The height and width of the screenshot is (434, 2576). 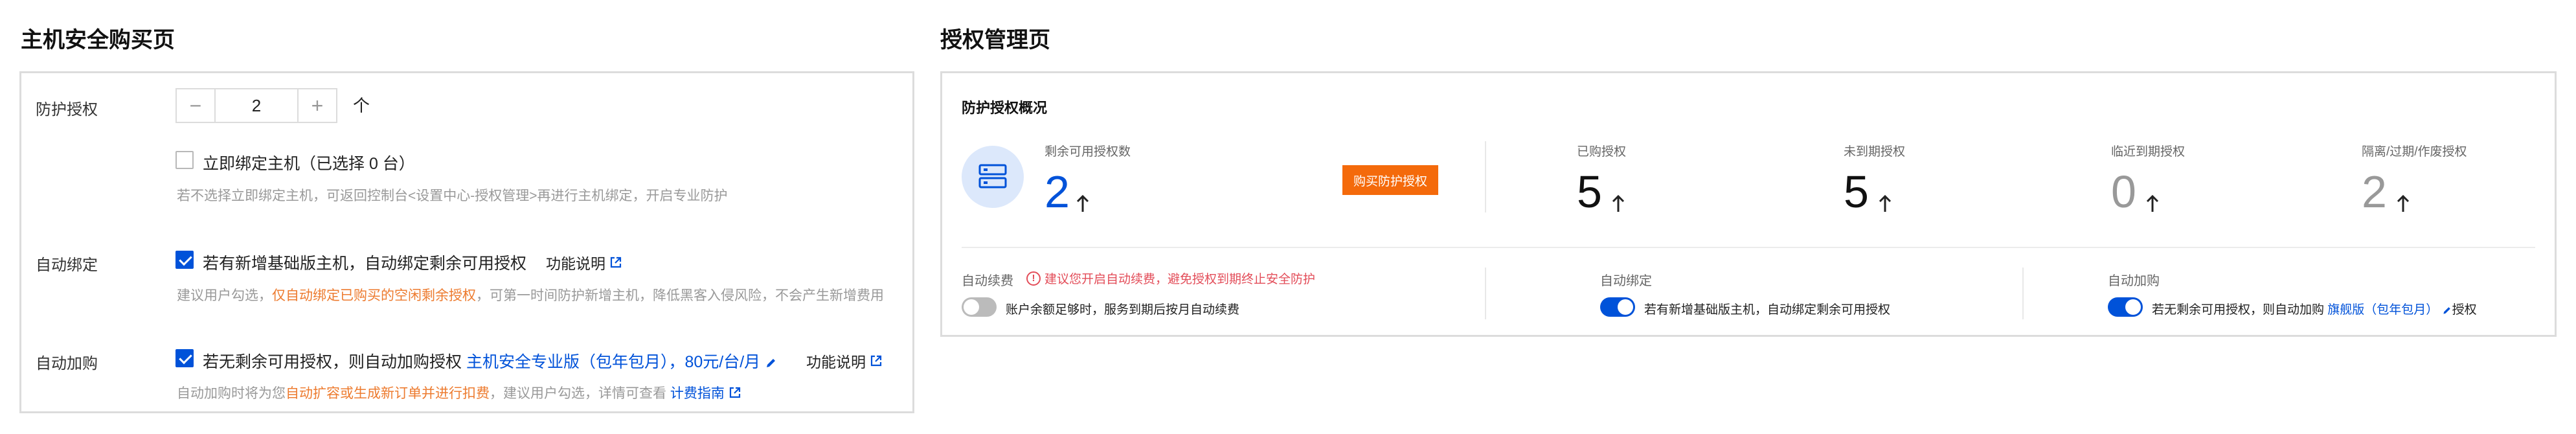 What do you see at coordinates (2382, 310) in the screenshot?
I see `flagship-plan-link: 旗舰版（包年包月）` at bounding box center [2382, 310].